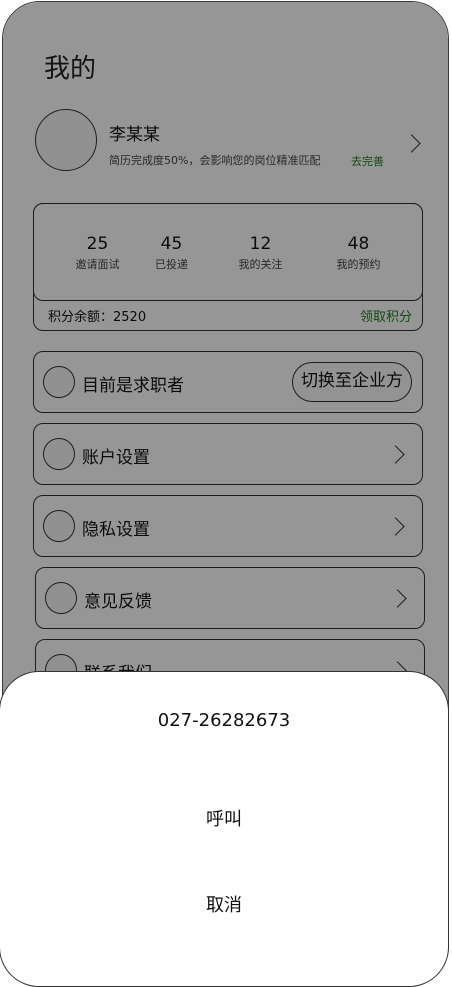 This screenshot has width=452, height=987. Describe the element at coordinates (224, 904) in the screenshot. I see `cancel-button: 取消` at that location.